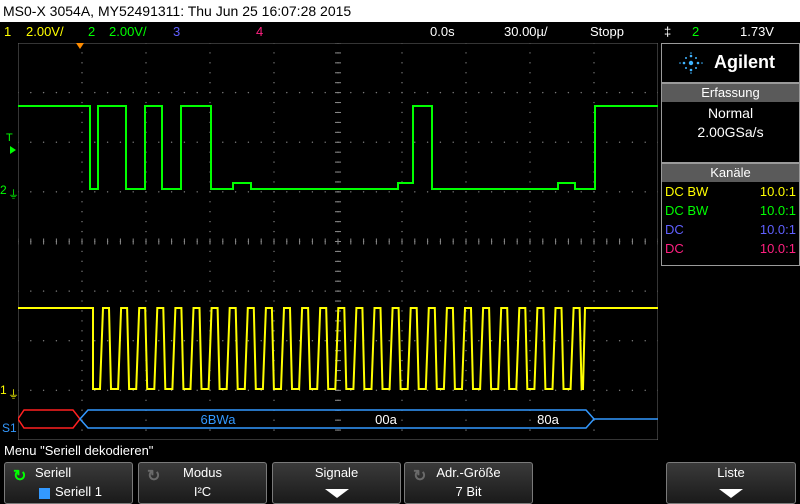 Image resolution: width=800 pixels, height=504 pixels. What do you see at coordinates (730, 248) in the screenshot?
I see `channel-row-4: DC 10.0:1` at bounding box center [730, 248].